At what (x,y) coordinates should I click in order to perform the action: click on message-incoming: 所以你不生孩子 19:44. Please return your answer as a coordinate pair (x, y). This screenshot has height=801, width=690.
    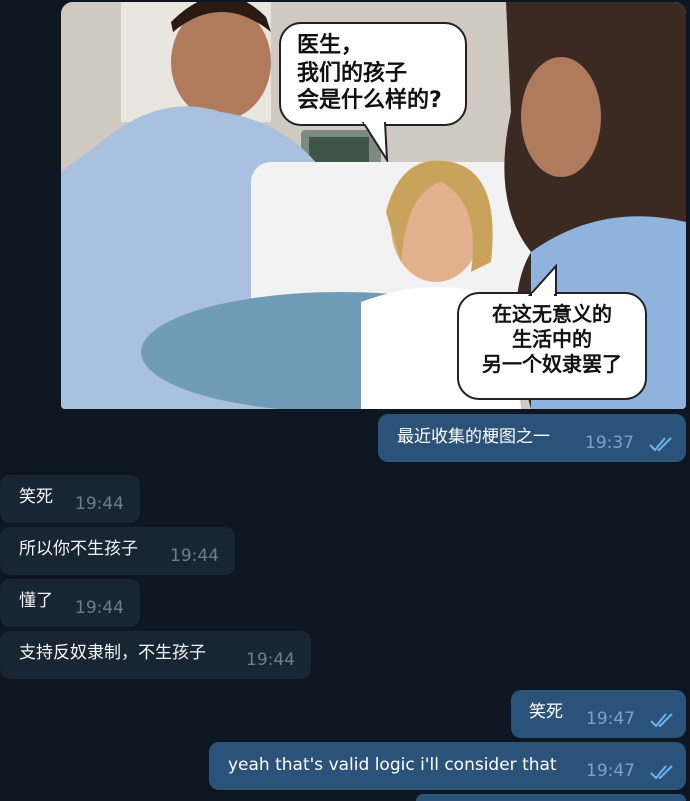
    Looking at the image, I should click on (117, 551).